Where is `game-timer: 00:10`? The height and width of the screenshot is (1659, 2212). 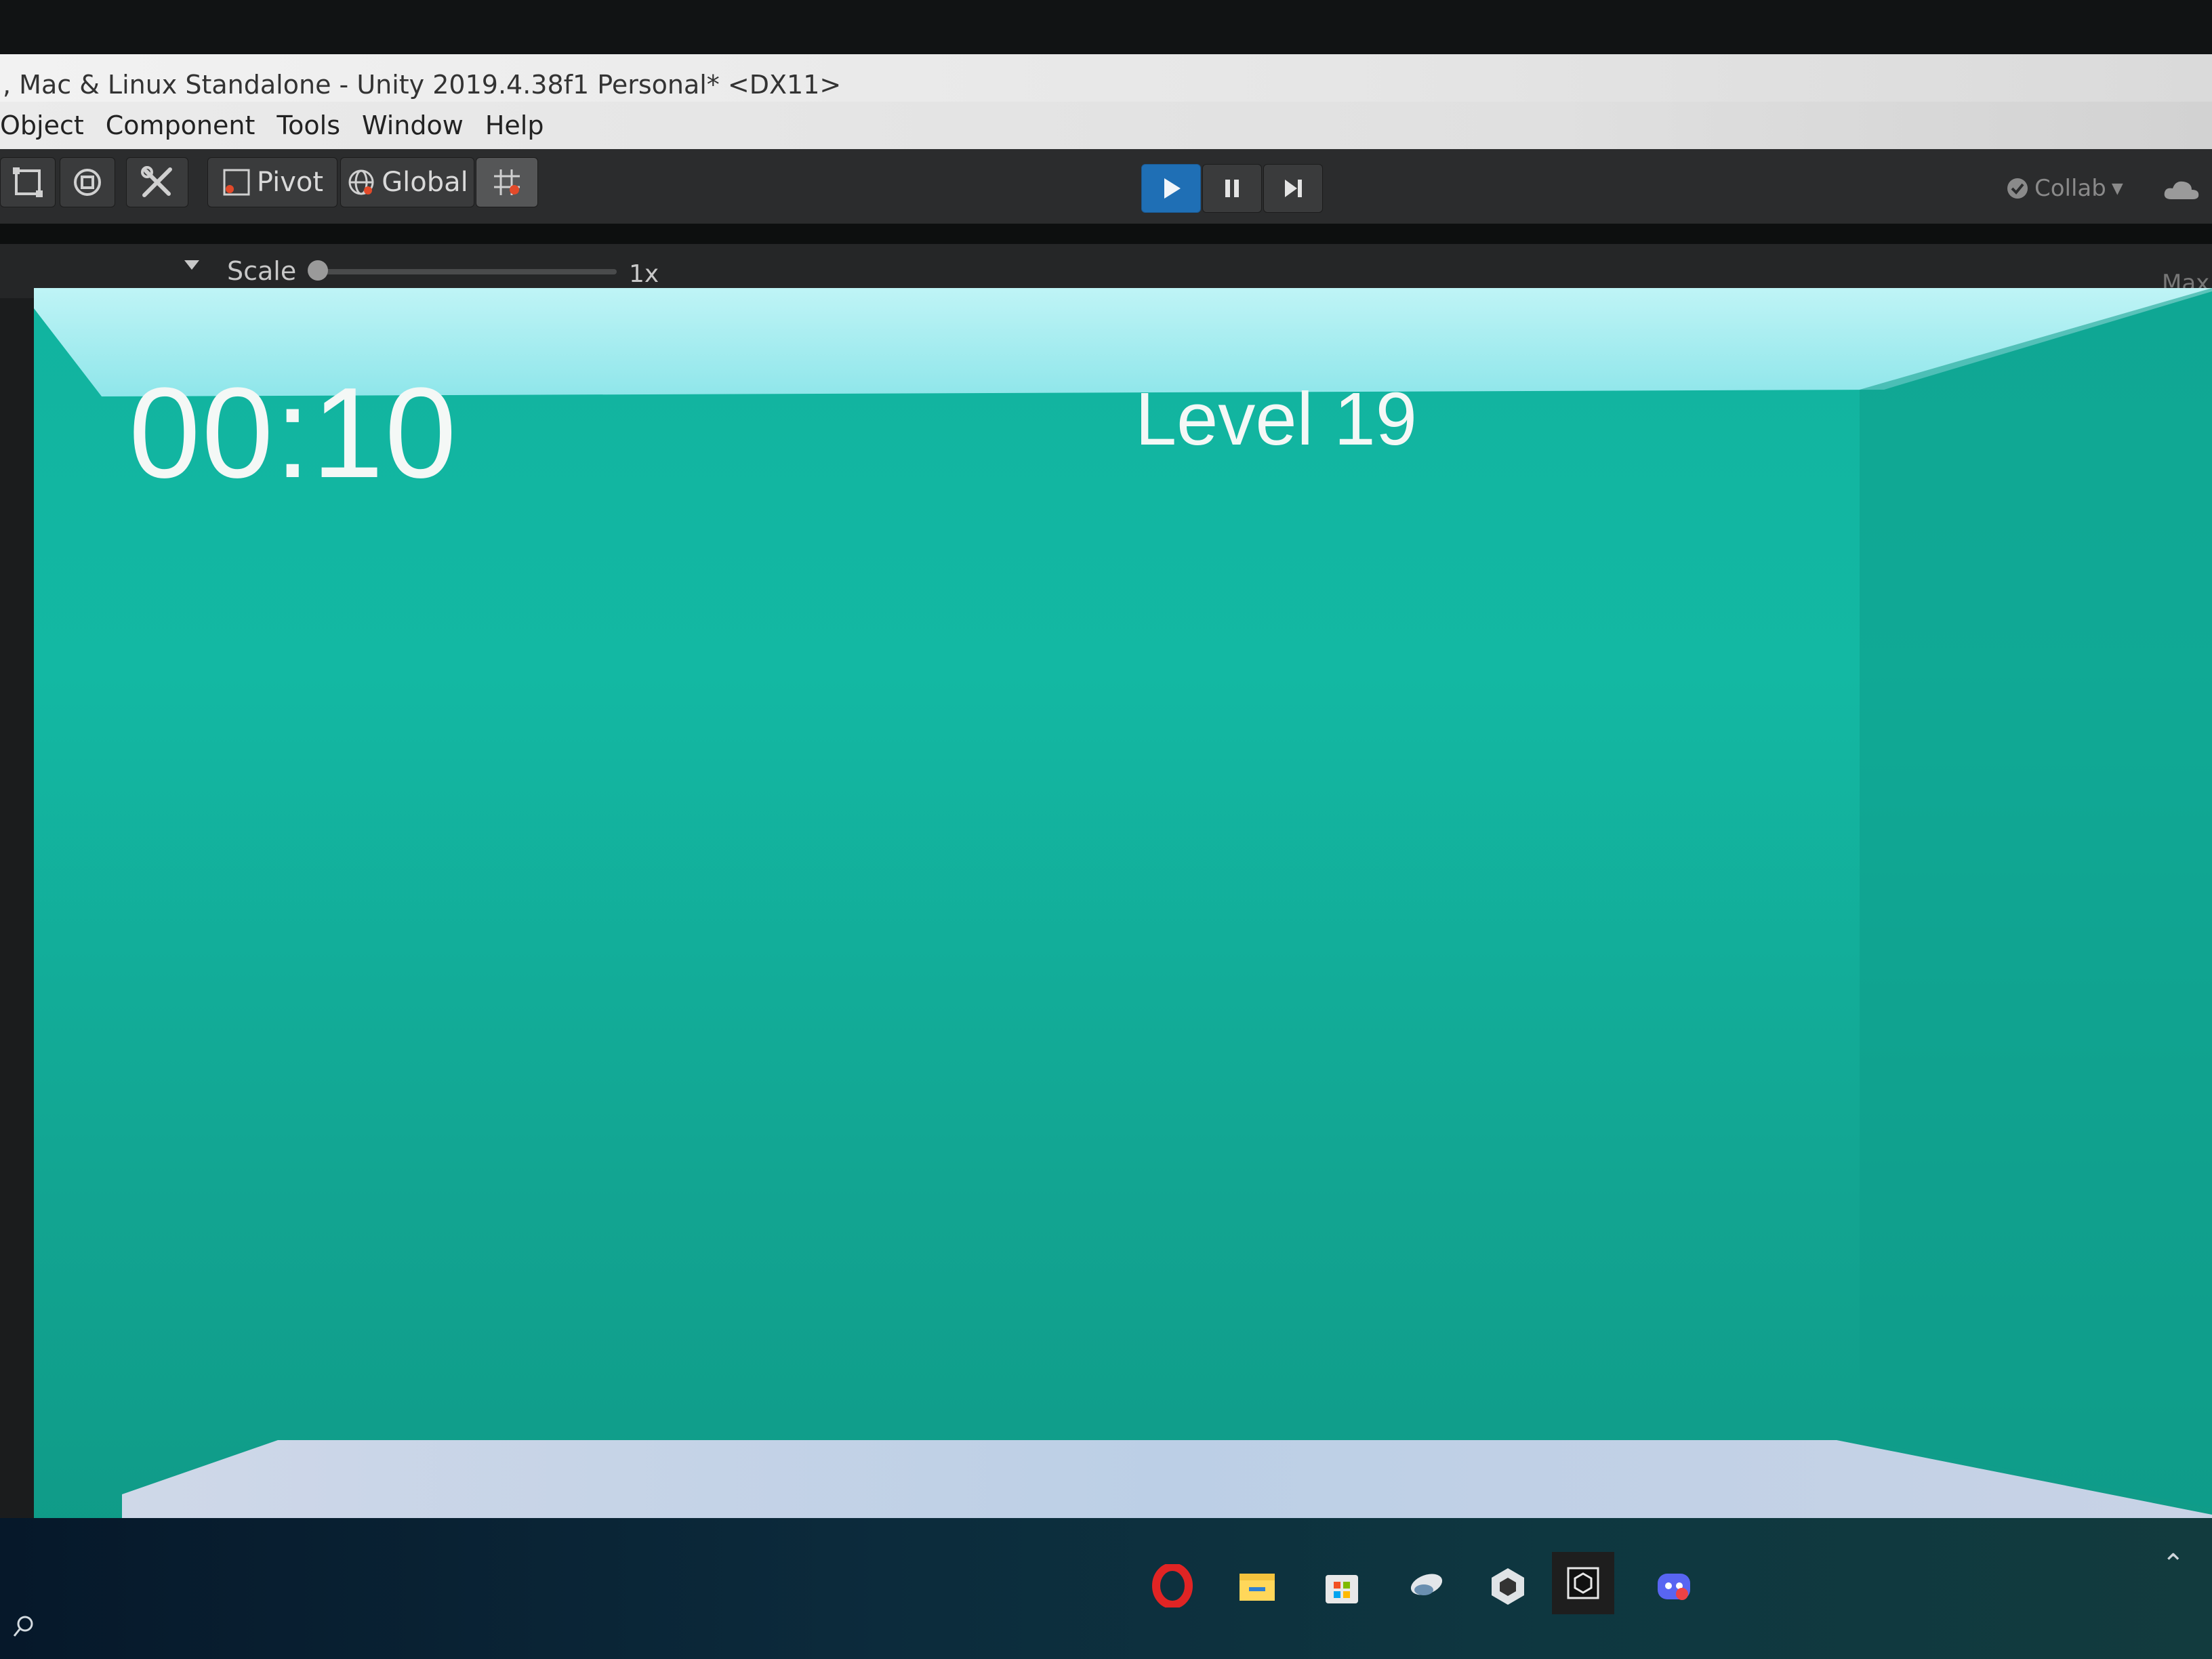 game-timer: 00:10 is located at coordinates (293, 433).